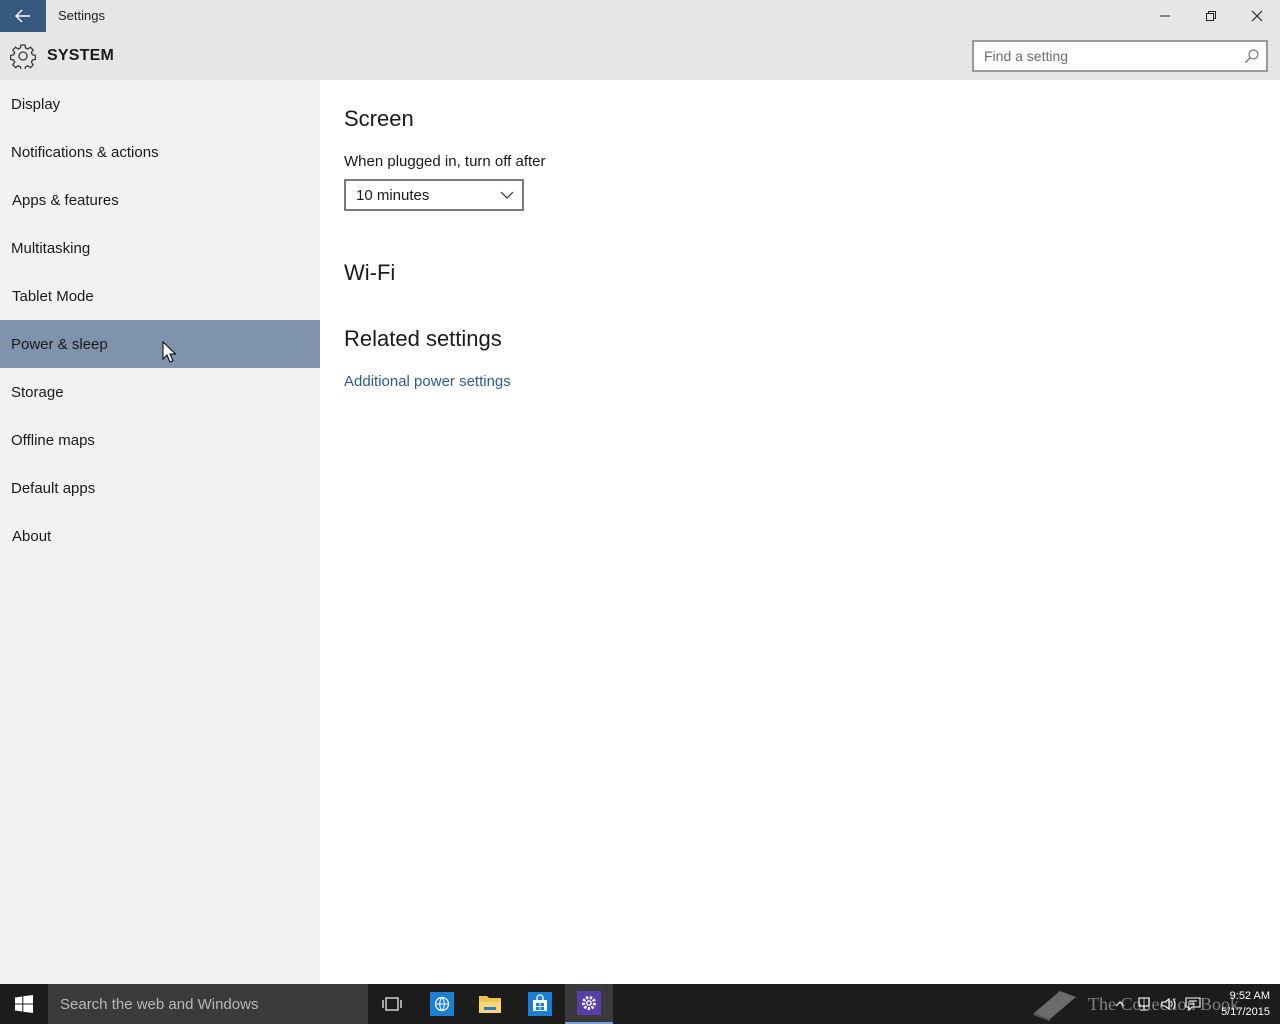 The width and height of the screenshot is (1280, 1024). I want to click on store-button, so click(540, 1004).